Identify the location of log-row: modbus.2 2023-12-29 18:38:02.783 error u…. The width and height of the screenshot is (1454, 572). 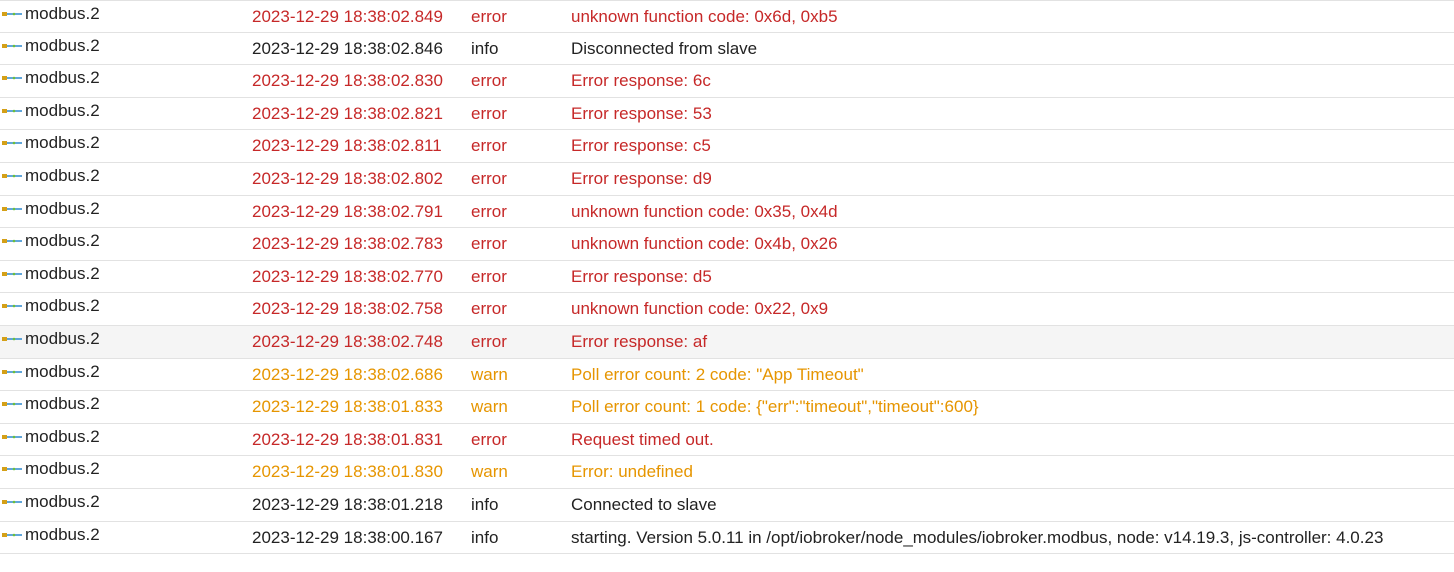
(727, 244).